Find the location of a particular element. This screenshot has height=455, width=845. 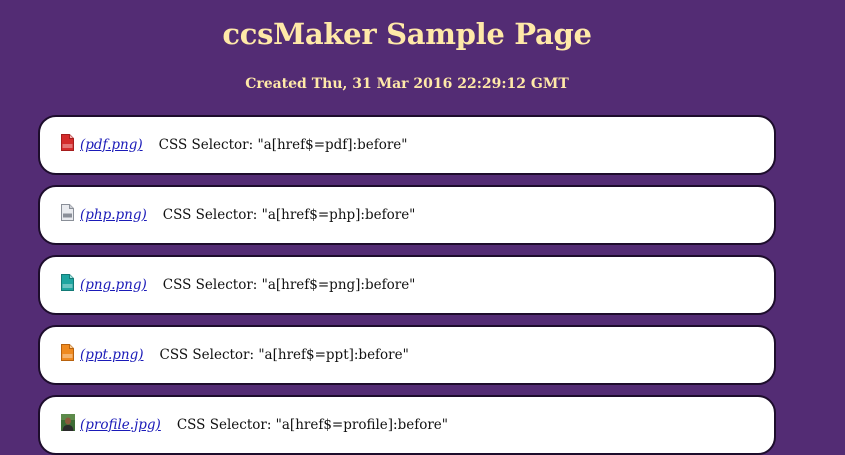

php-file-icon is located at coordinates (67, 212).